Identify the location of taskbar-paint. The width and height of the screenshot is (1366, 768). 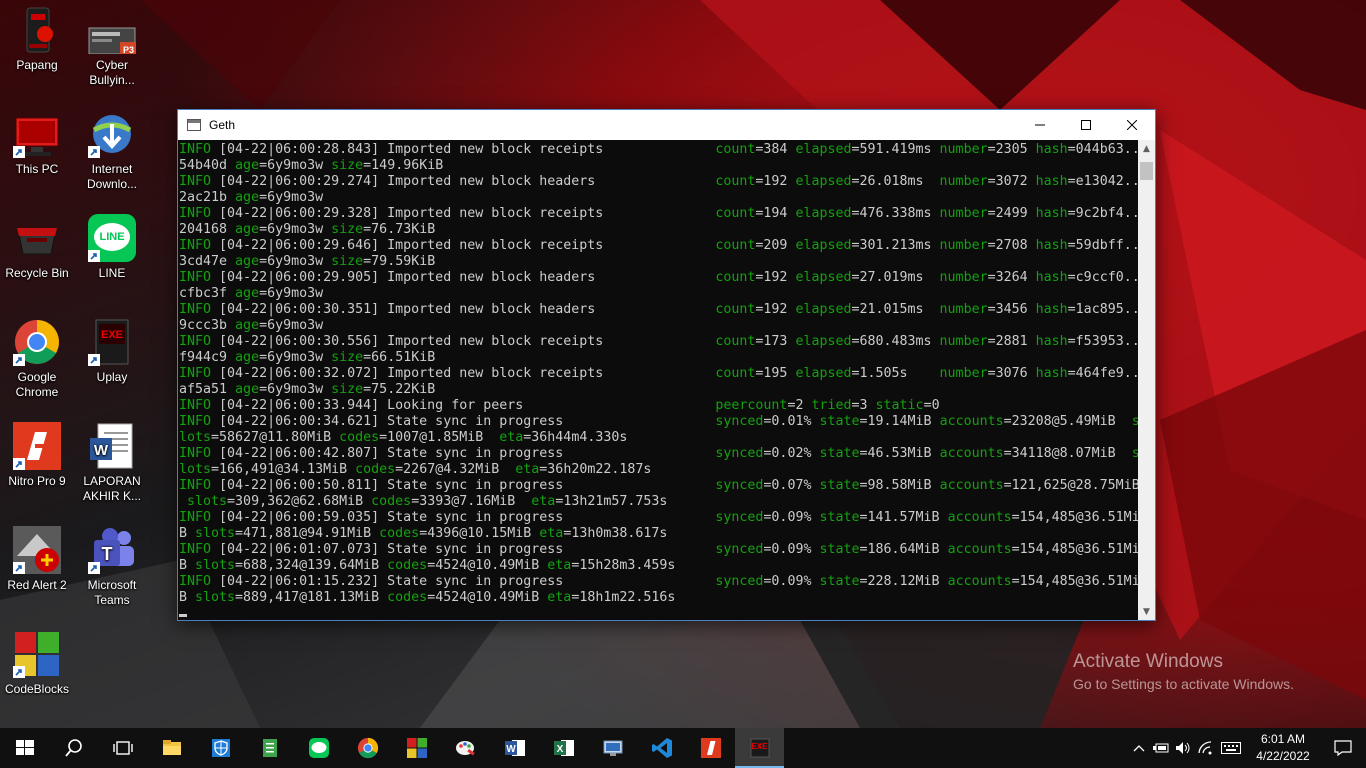
(465, 748).